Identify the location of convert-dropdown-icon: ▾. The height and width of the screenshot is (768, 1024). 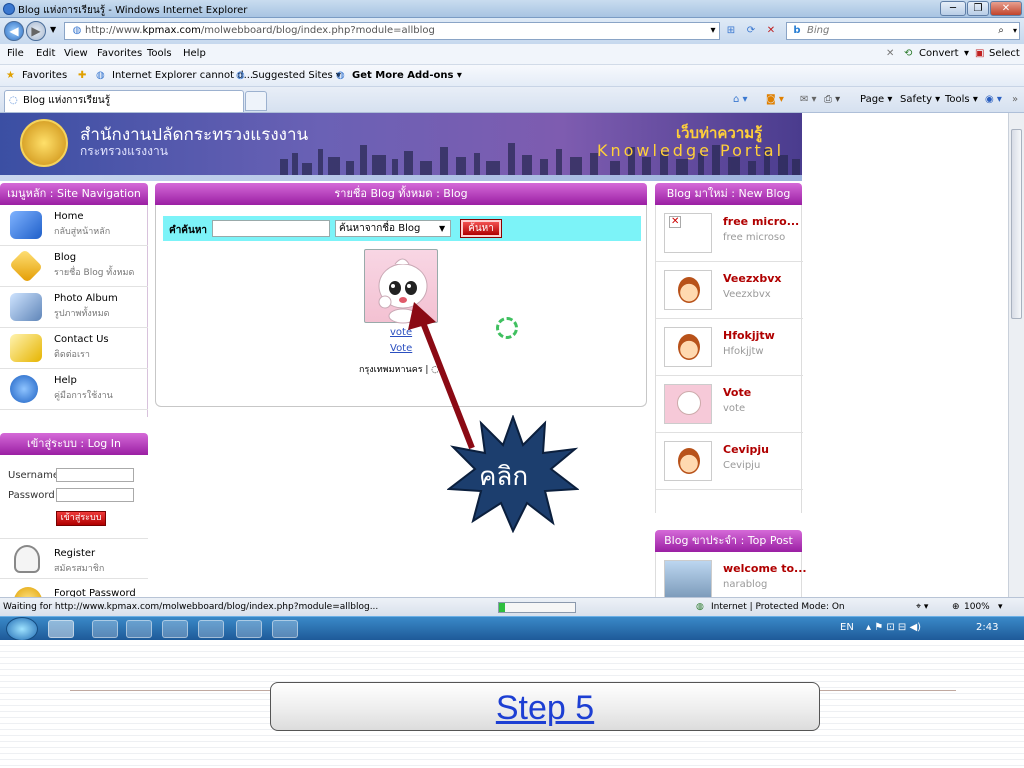
(966, 53).